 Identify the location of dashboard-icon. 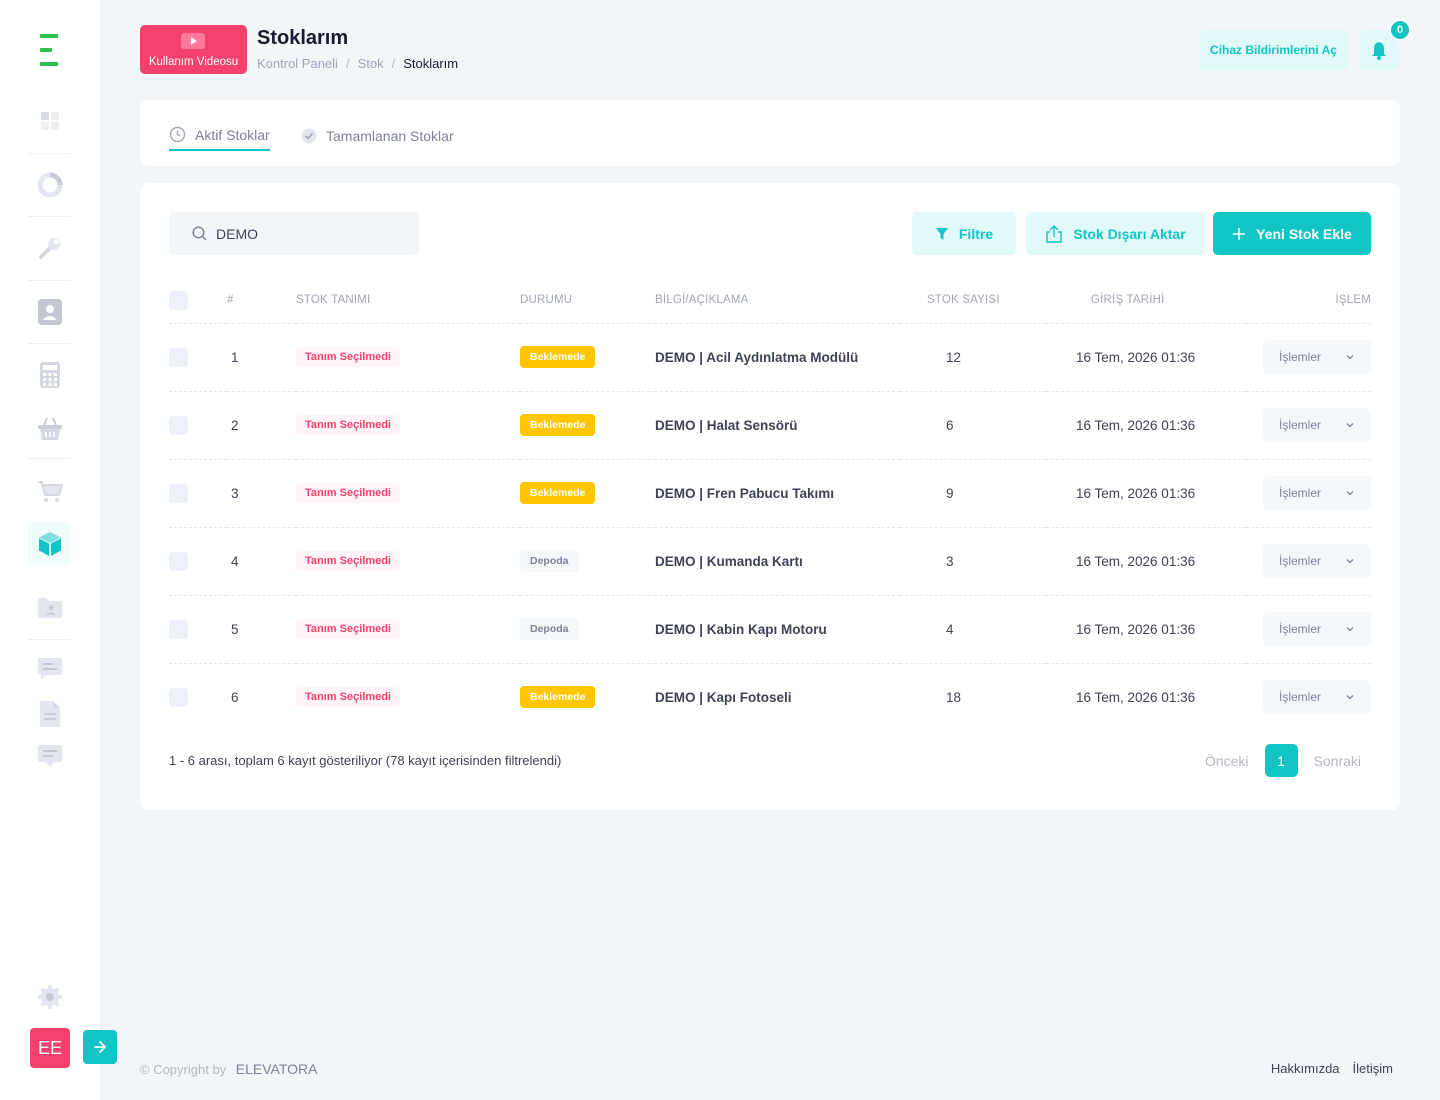
(49, 120).